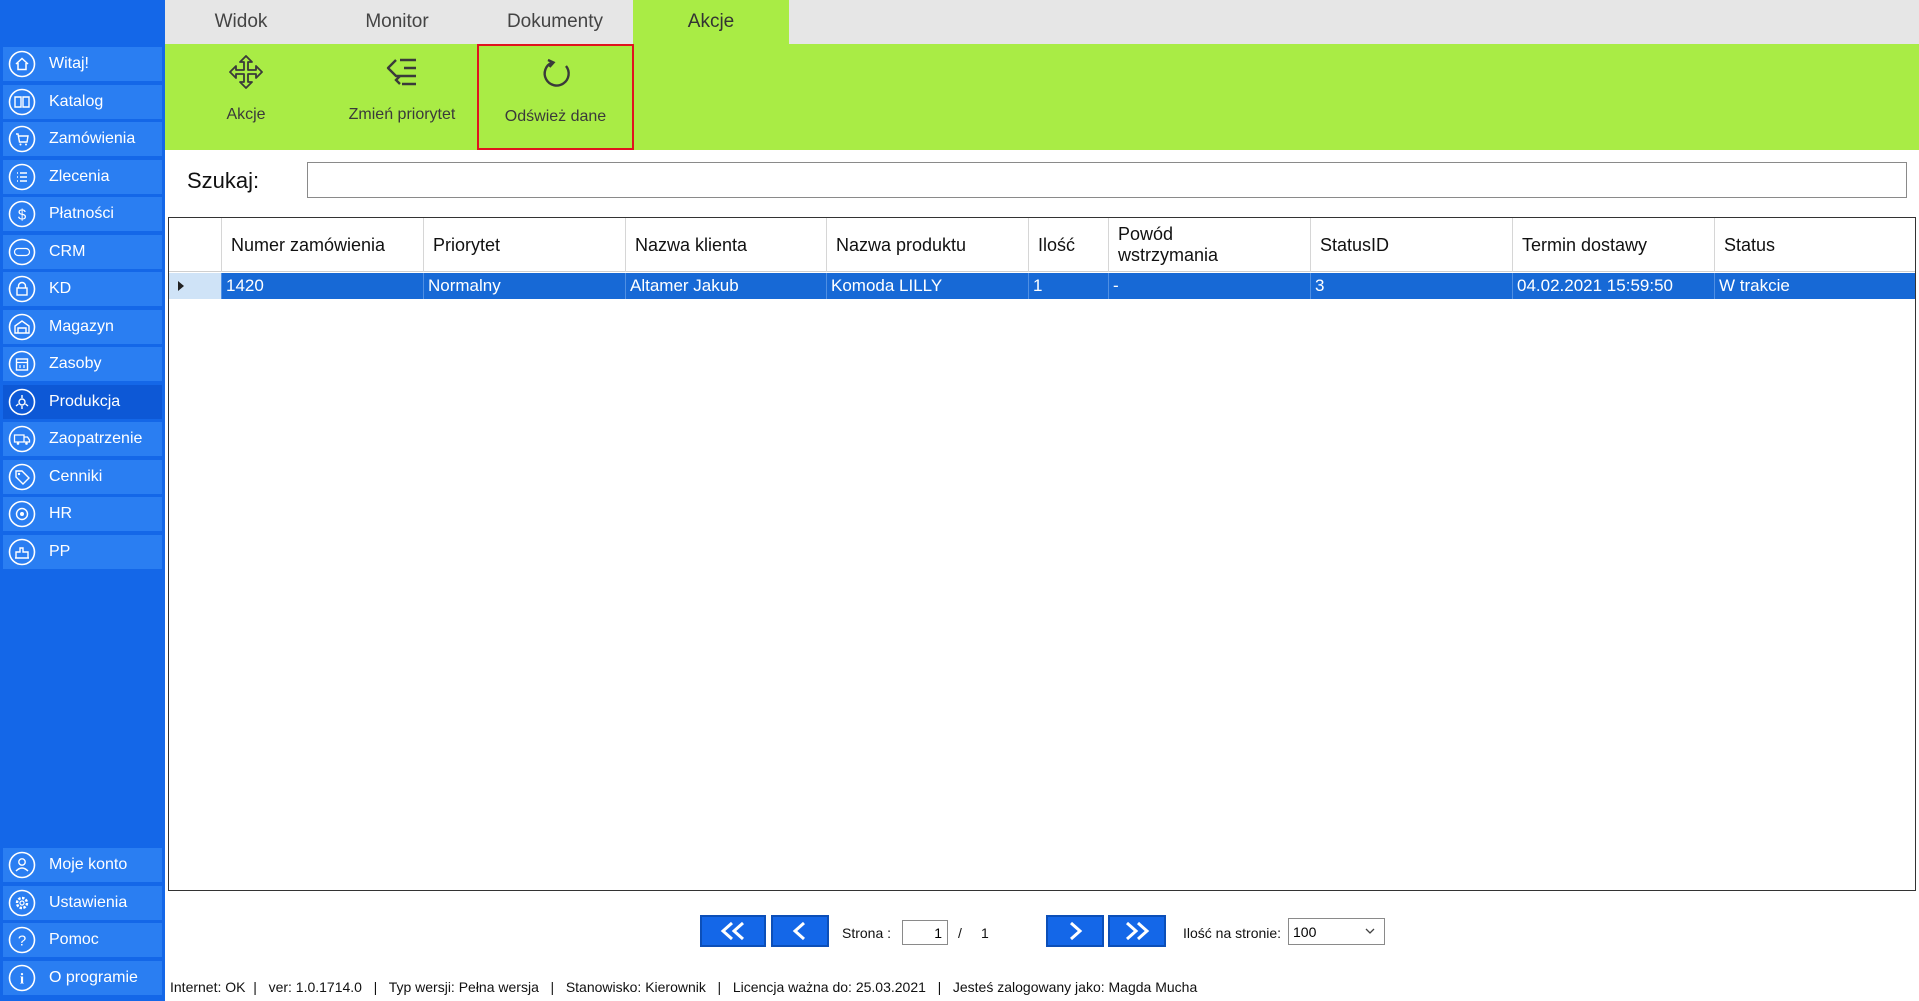 Image resolution: width=1919 pixels, height=1001 pixels. I want to click on move-arrows-icon, so click(246, 72).